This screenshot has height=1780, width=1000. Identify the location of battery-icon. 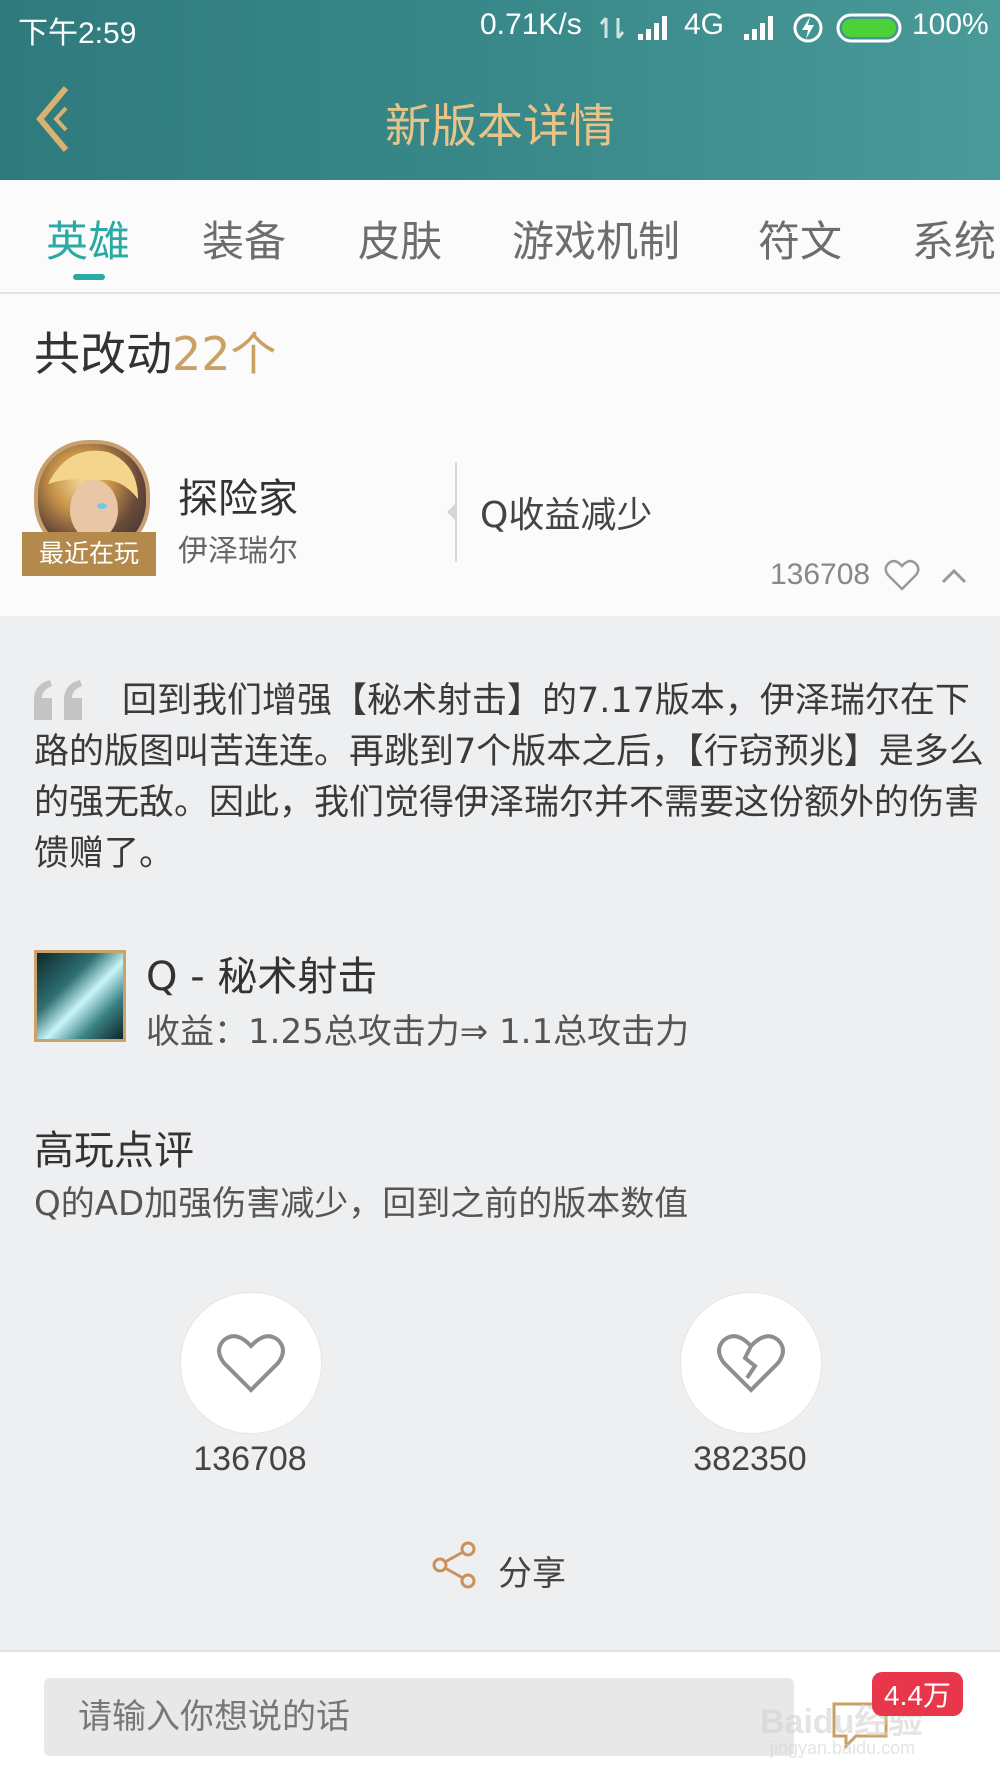
(869, 28).